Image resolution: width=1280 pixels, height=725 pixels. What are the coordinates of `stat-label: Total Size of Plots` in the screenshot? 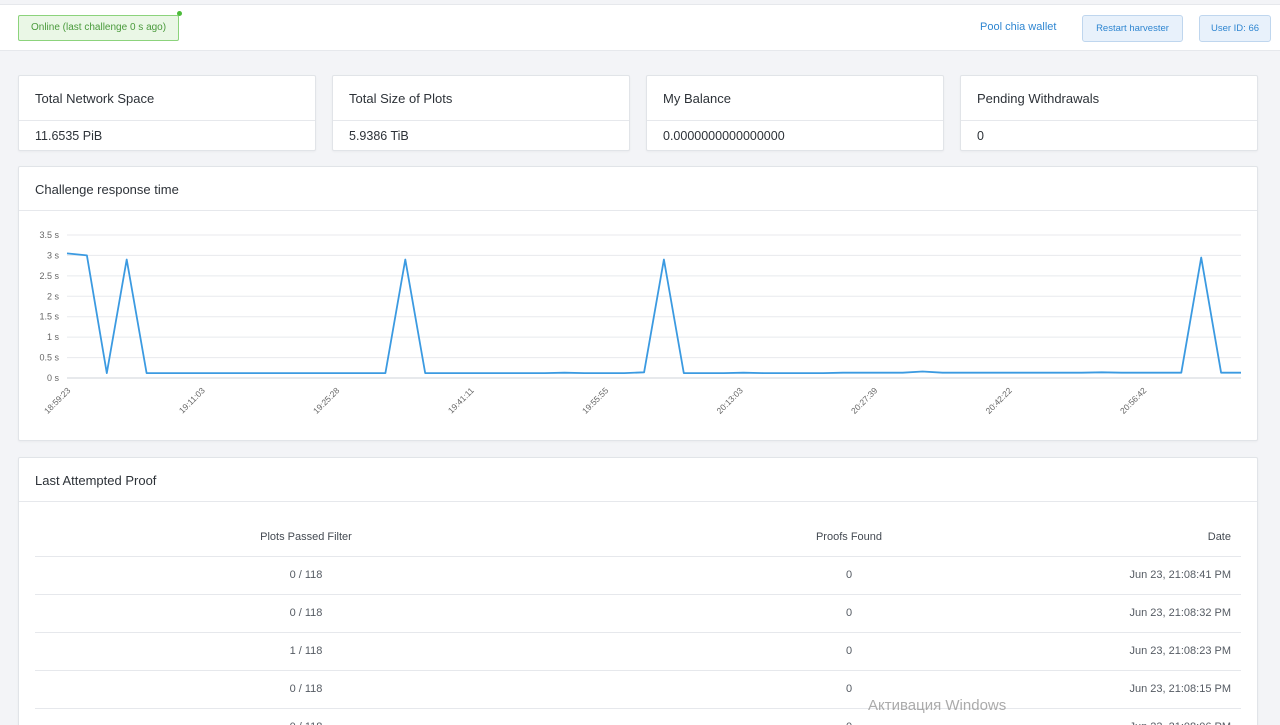 It's located at (481, 98).